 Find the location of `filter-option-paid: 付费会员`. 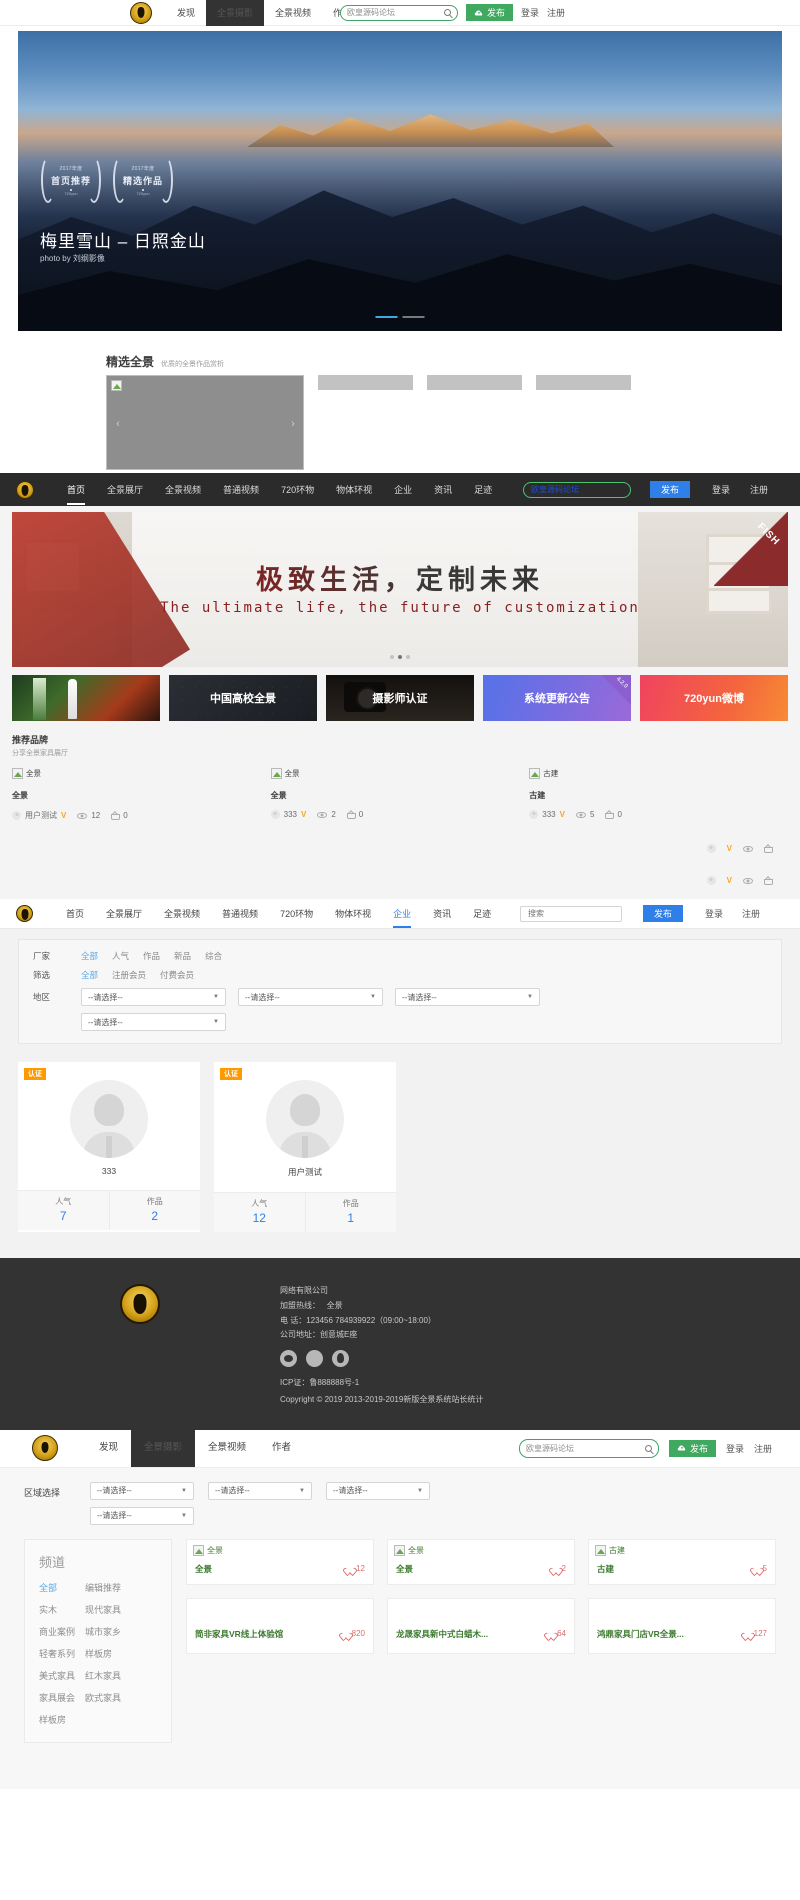

filter-option-paid: 付费会员 is located at coordinates (177, 975).